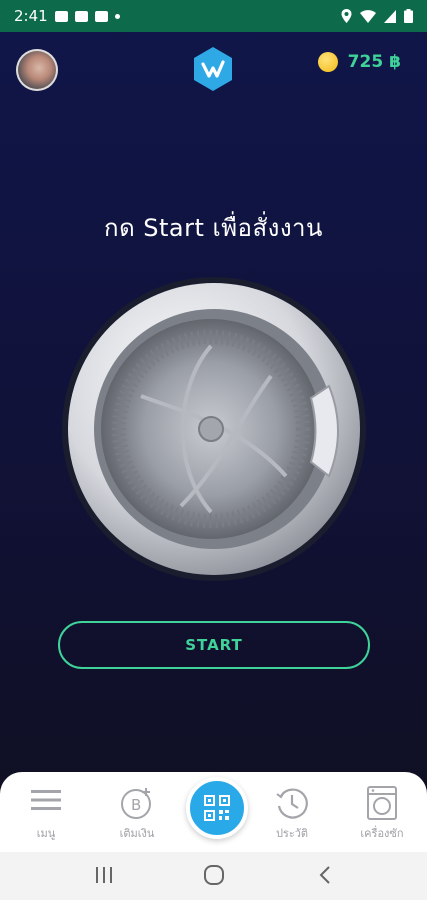  I want to click on photo-notification-icon, so click(101, 16).